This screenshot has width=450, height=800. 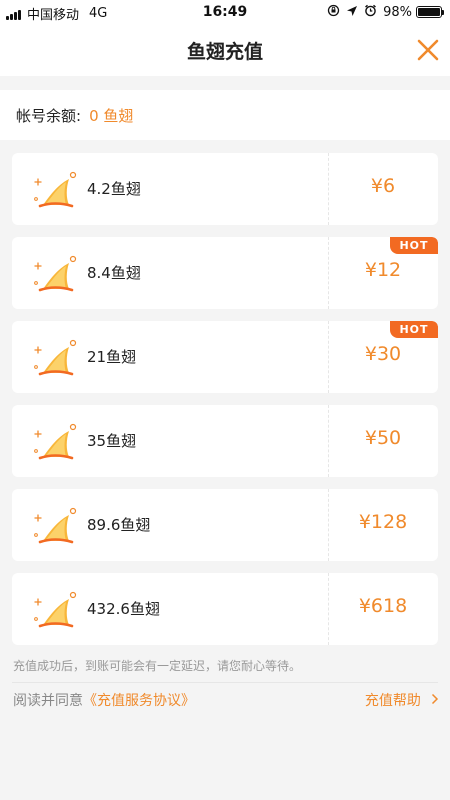 I want to click on recharge-help-link: 充值帮助, so click(x=402, y=700).